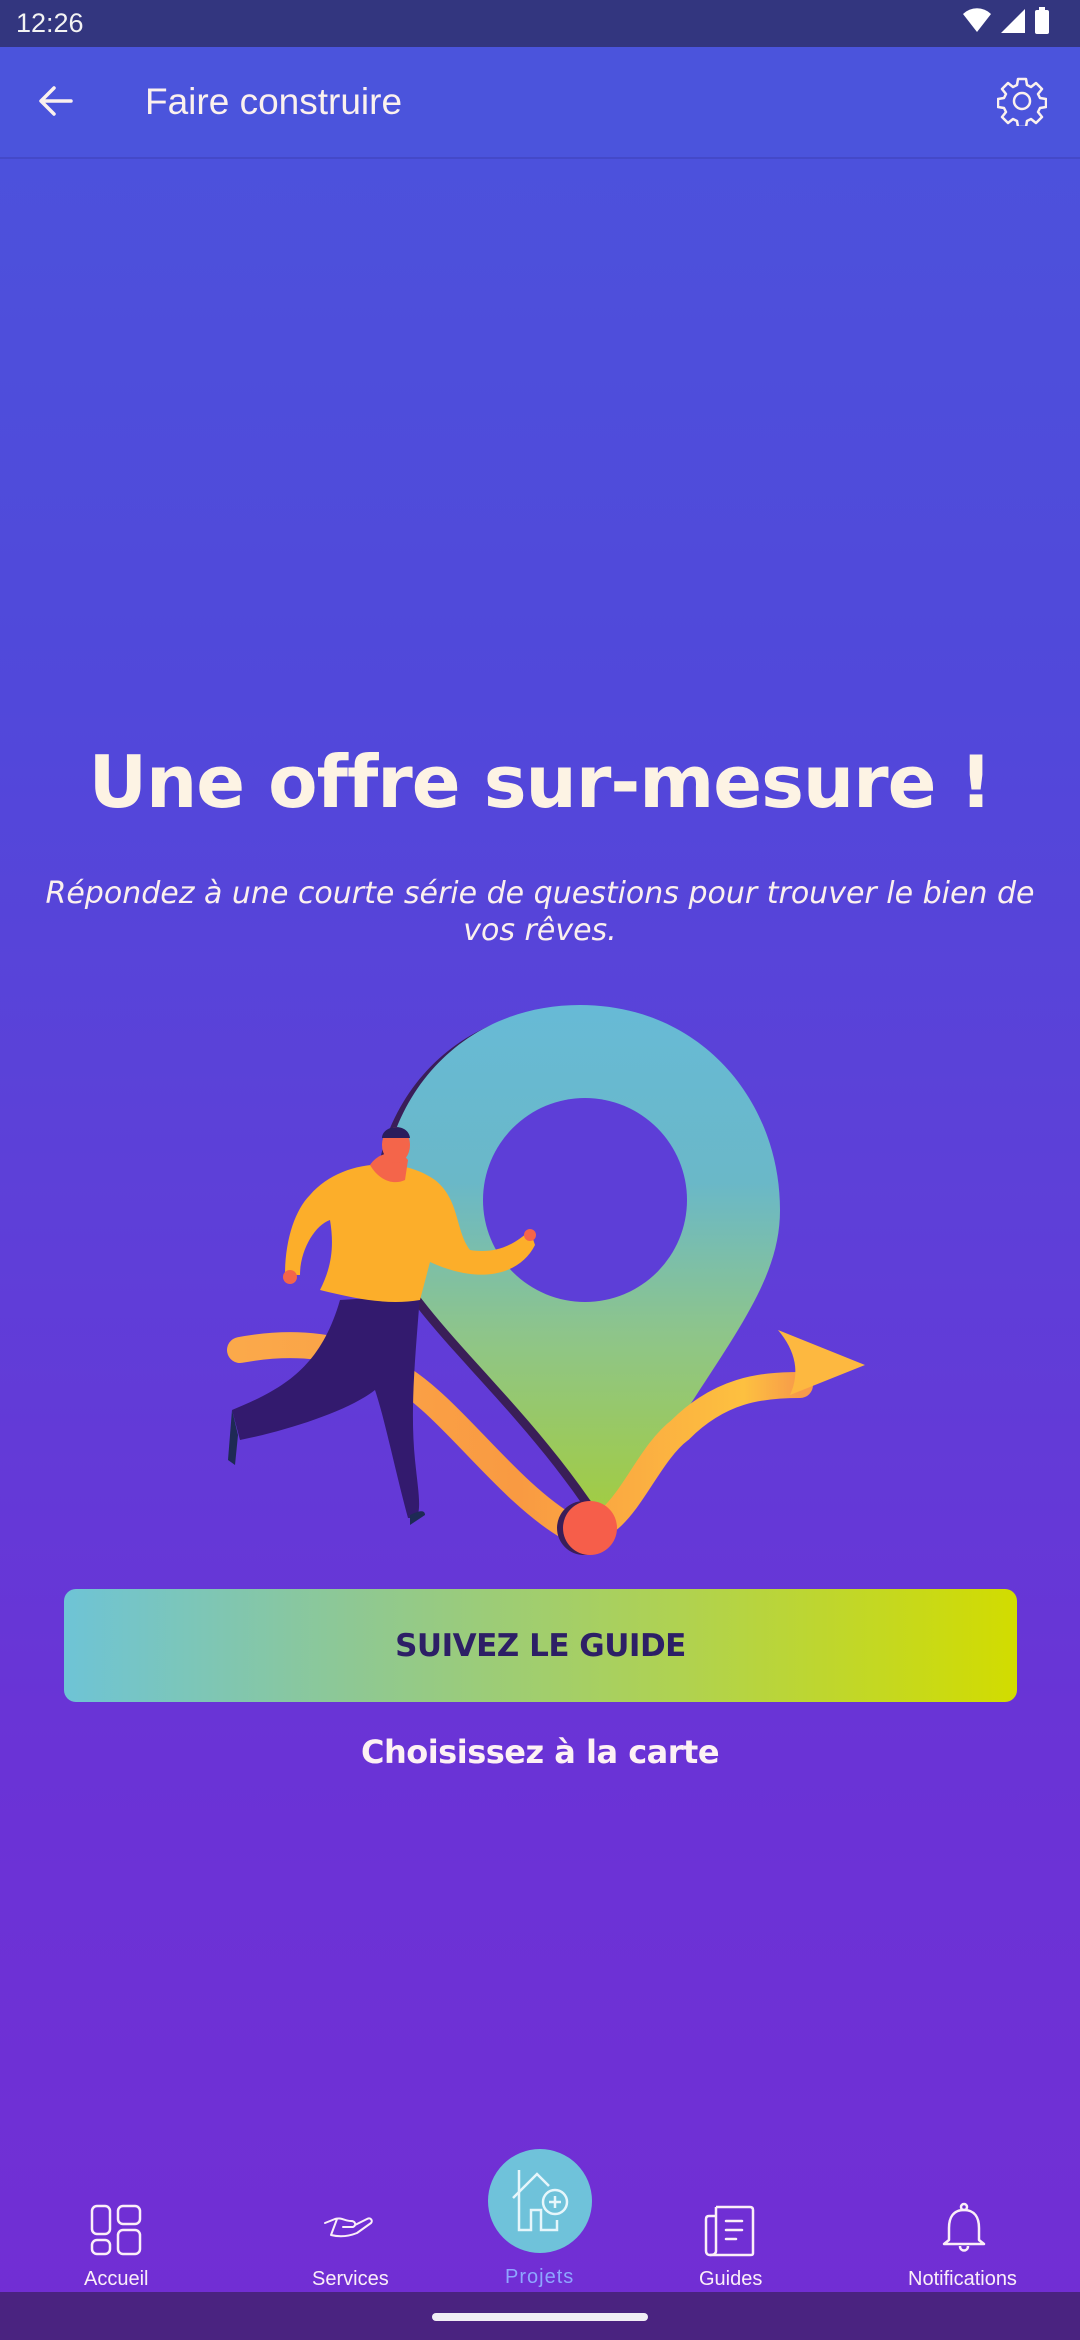 This screenshot has height=2340, width=1080. Describe the element at coordinates (977, 23) in the screenshot. I see `wifi-icon` at that location.